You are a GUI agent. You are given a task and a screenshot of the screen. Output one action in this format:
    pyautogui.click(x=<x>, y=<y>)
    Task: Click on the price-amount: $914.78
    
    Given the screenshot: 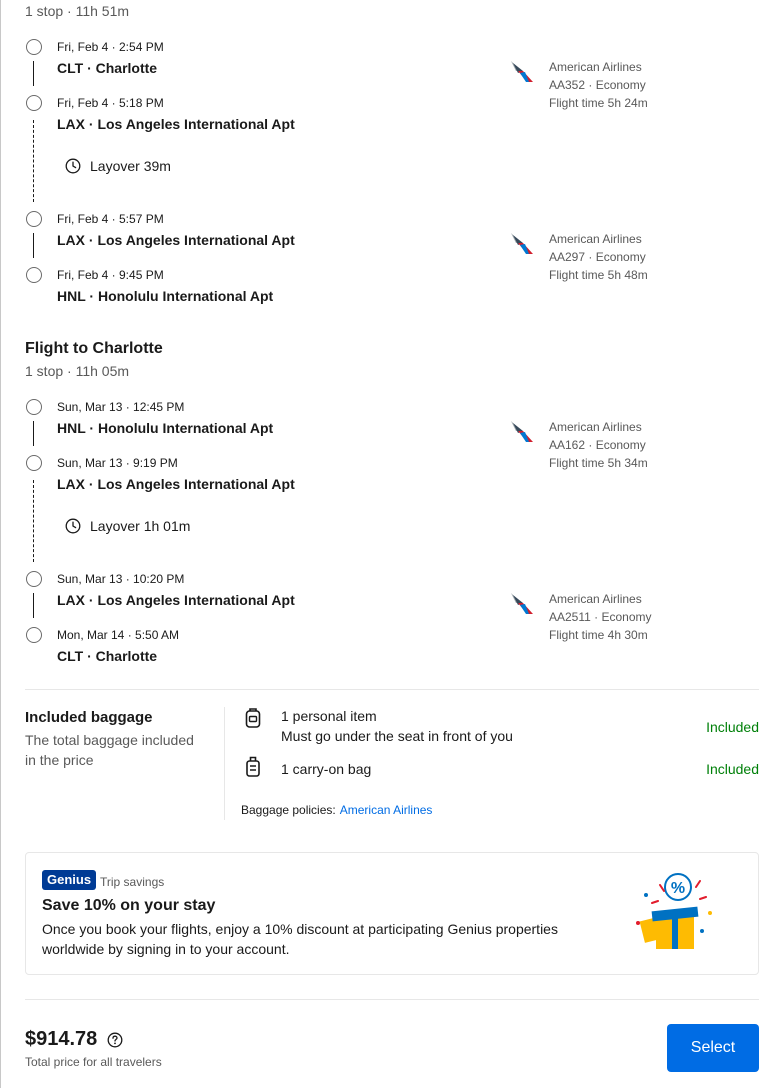 What is the action you would take?
    pyautogui.click(x=61, y=1039)
    